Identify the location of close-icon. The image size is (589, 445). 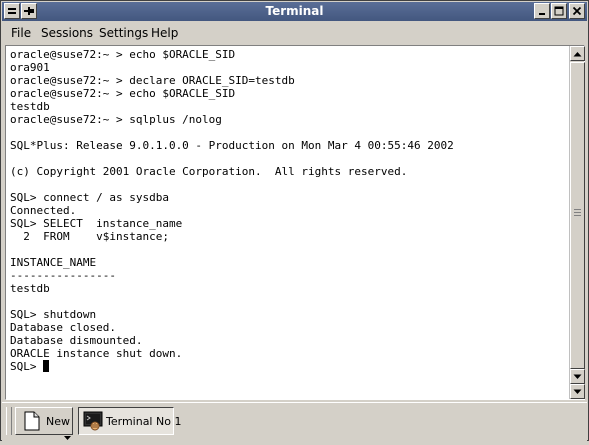
(577, 11).